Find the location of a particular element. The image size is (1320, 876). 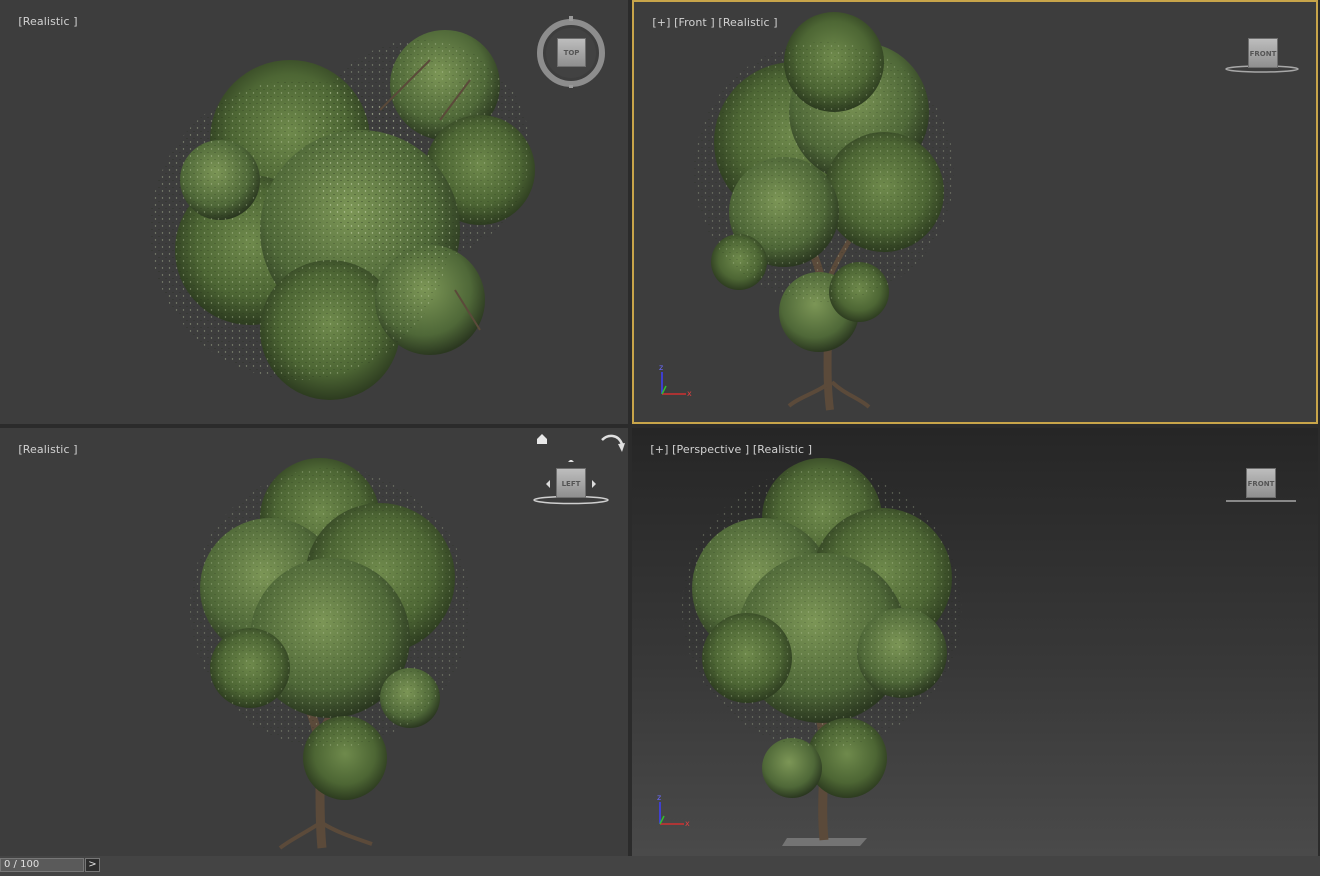

viewcube-face-top: TOP is located at coordinates (571, 52).